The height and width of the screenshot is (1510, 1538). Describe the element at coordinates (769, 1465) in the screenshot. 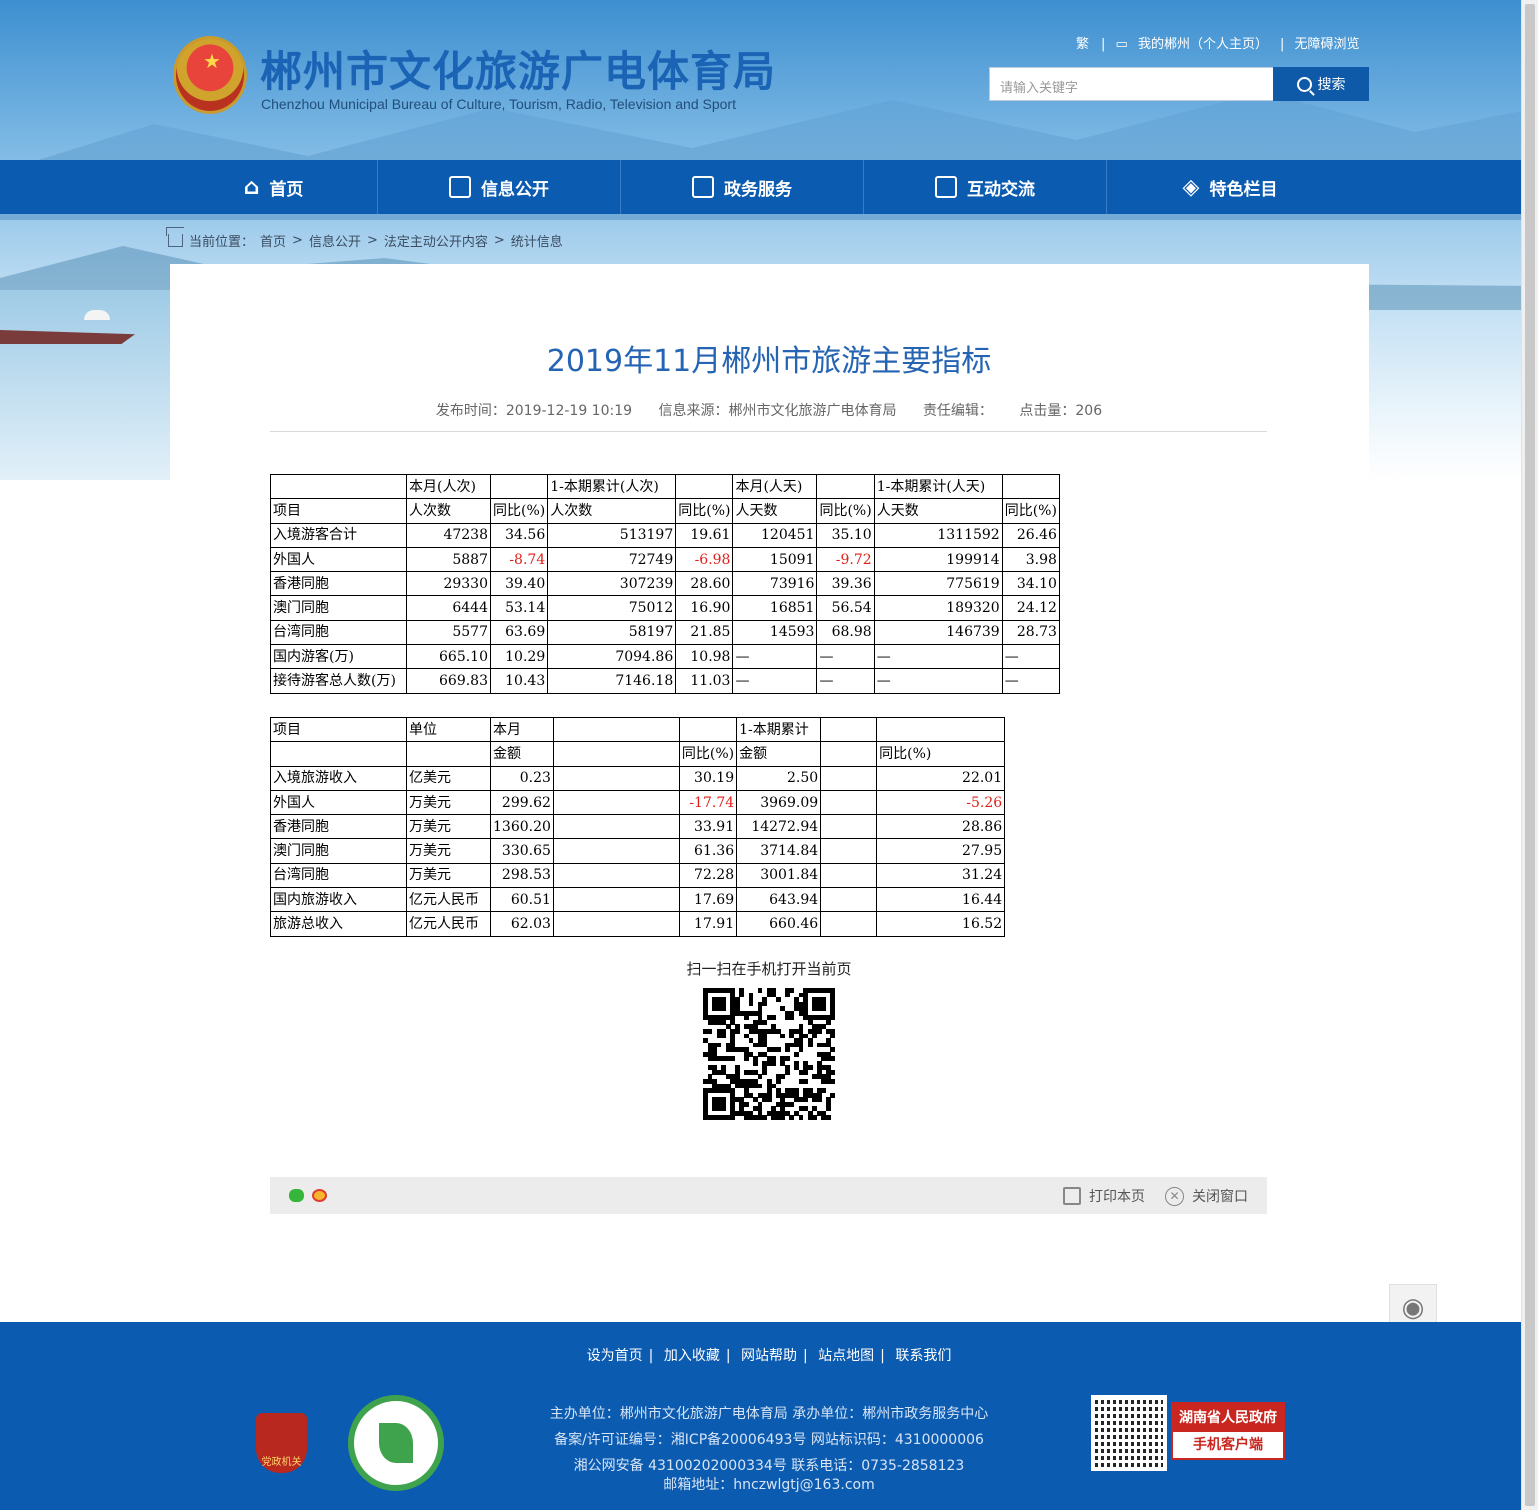

I see `footer-police-record: 湘公网安备 43100202000334号 联系电话：0735-2858123` at that location.